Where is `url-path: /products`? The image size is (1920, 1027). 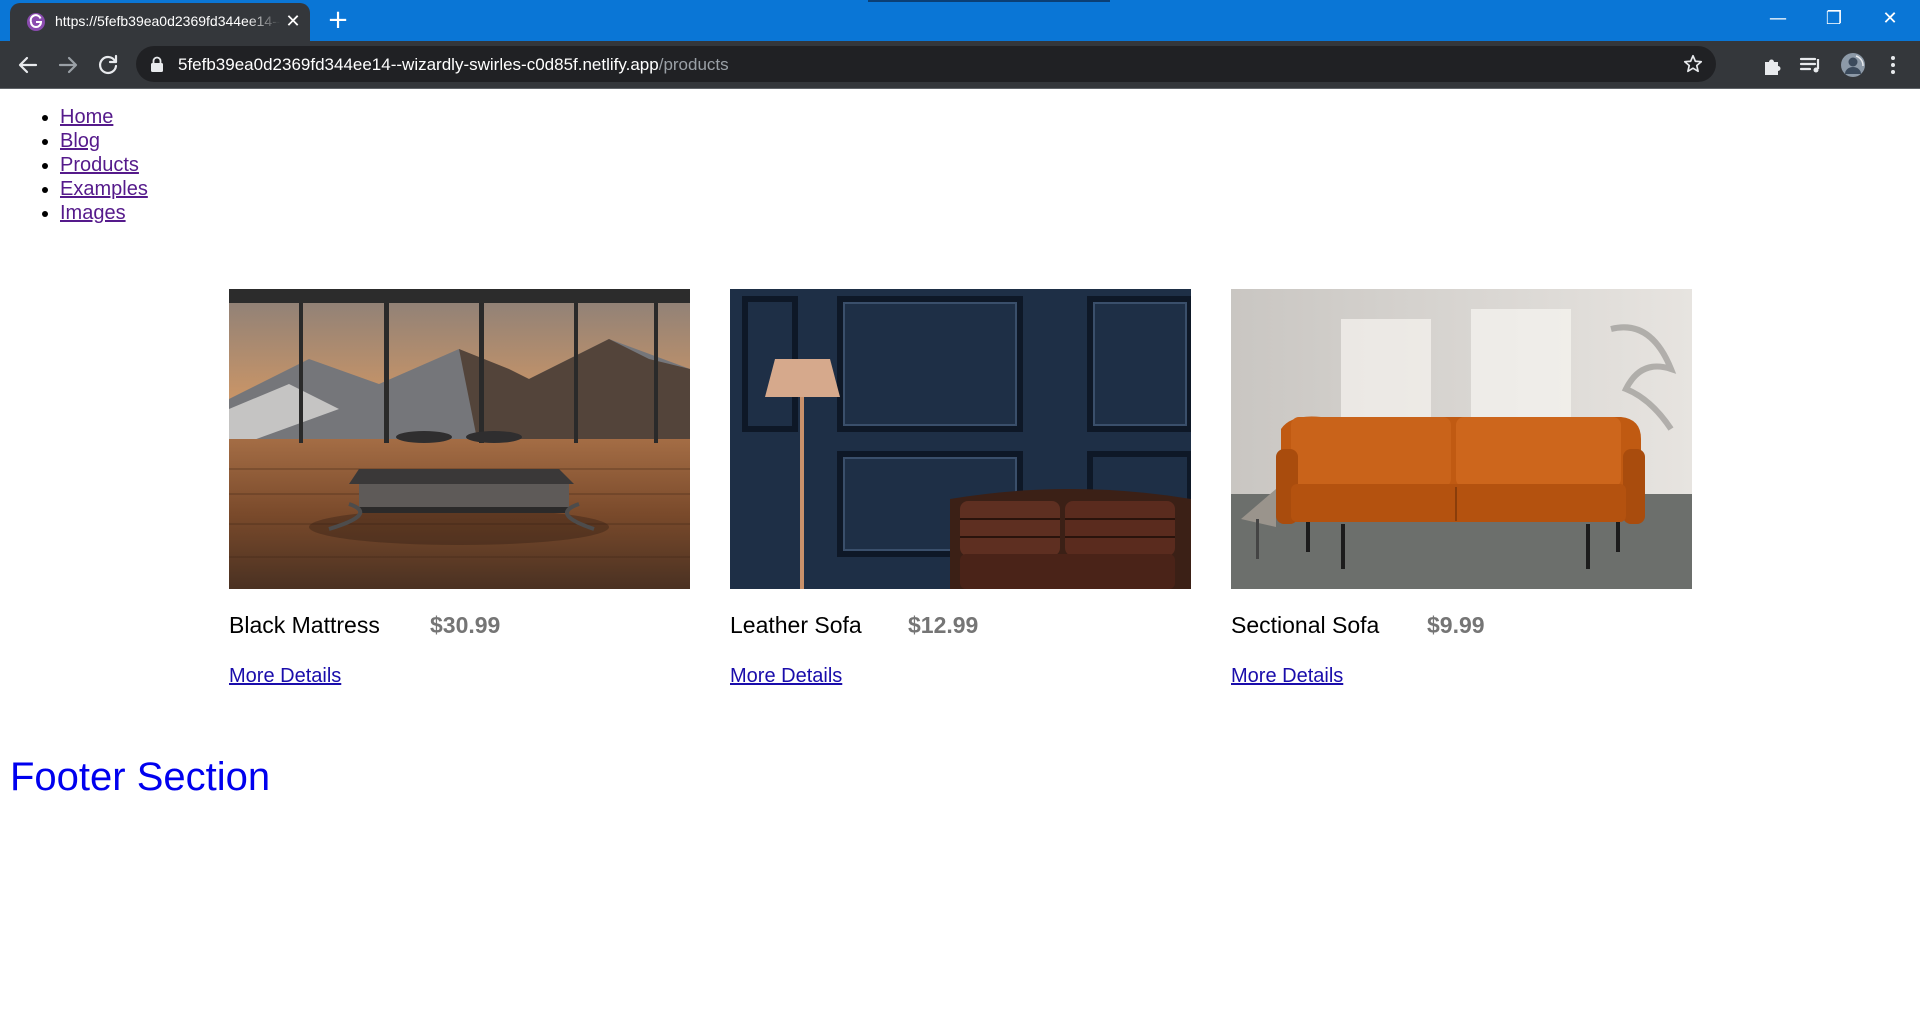 url-path: /products is located at coordinates (693, 64).